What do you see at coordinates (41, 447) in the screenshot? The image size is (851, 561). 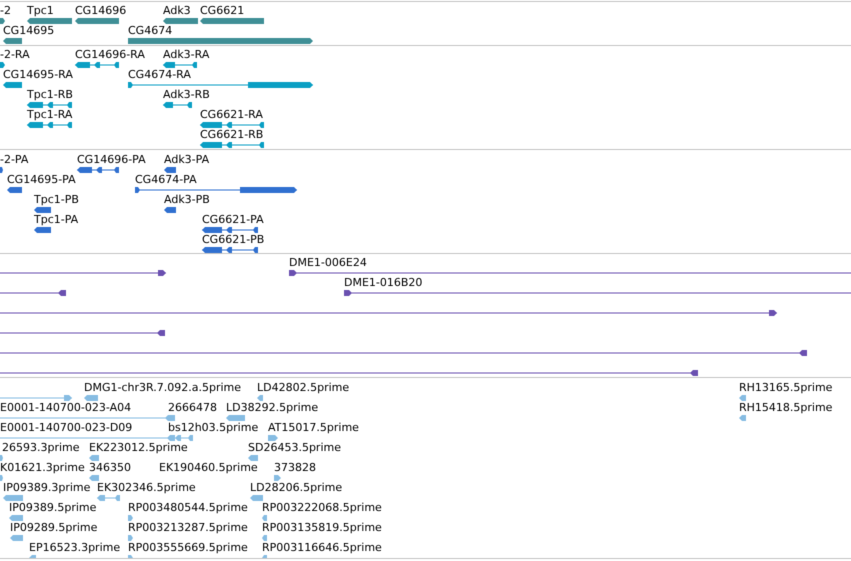 I see `feature-label: 26593.3prime` at bounding box center [41, 447].